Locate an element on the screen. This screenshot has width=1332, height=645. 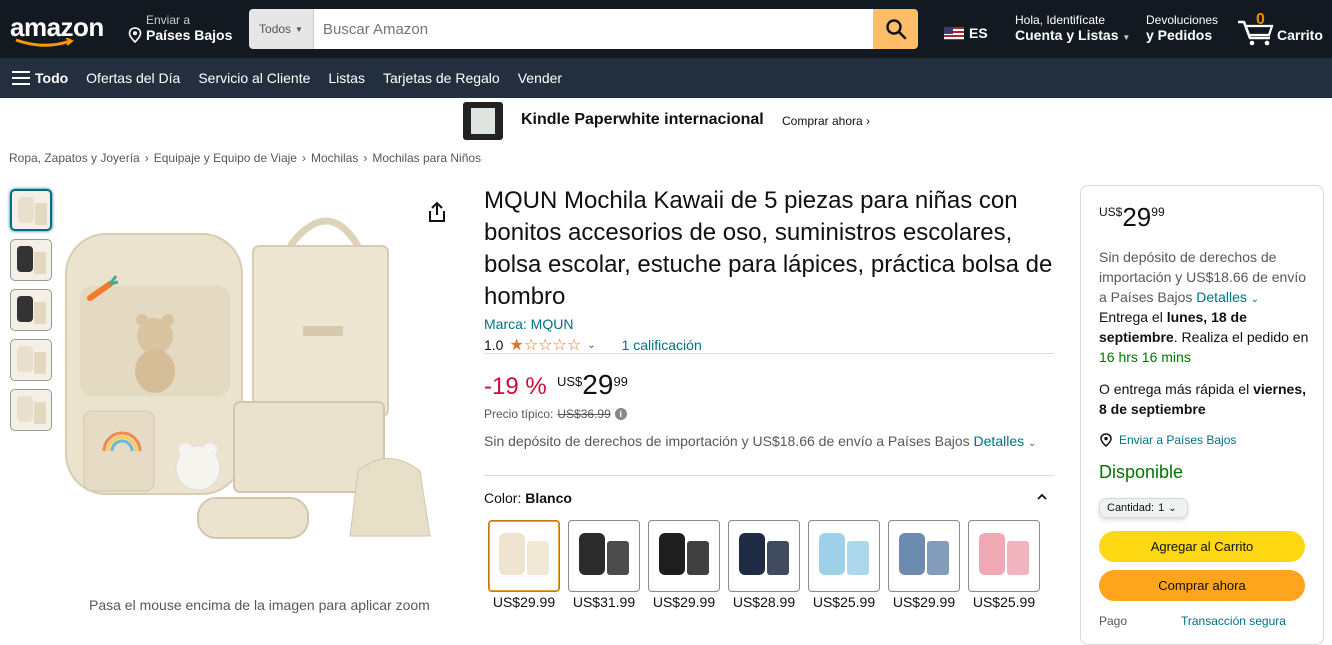
payment-label: Pago is located at coordinates (1113, 621).